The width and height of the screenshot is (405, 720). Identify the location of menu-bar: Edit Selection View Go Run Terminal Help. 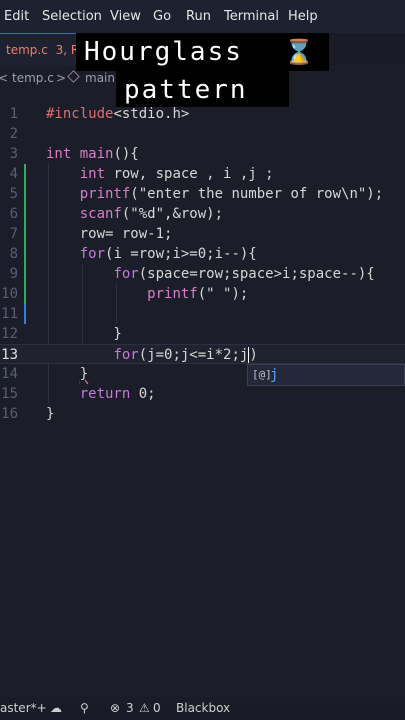
(202, 16).